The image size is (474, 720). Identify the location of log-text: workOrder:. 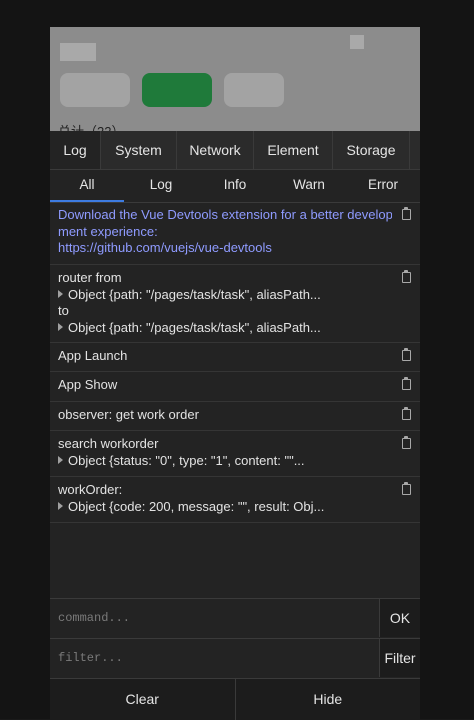
(90, 489).